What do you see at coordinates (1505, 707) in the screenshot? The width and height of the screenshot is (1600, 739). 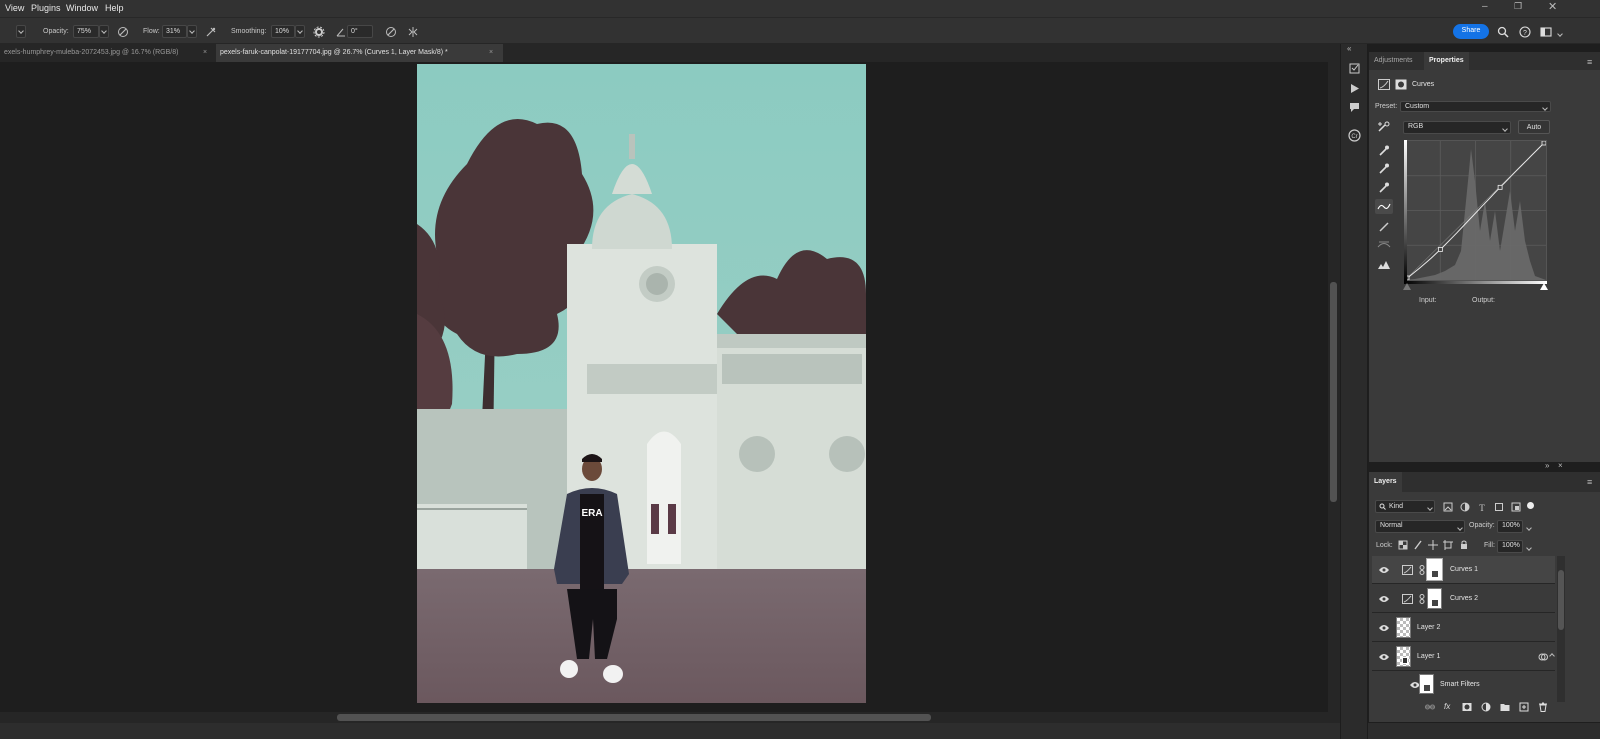 I see `new-group-icon` at bounding box center [1505, 707].